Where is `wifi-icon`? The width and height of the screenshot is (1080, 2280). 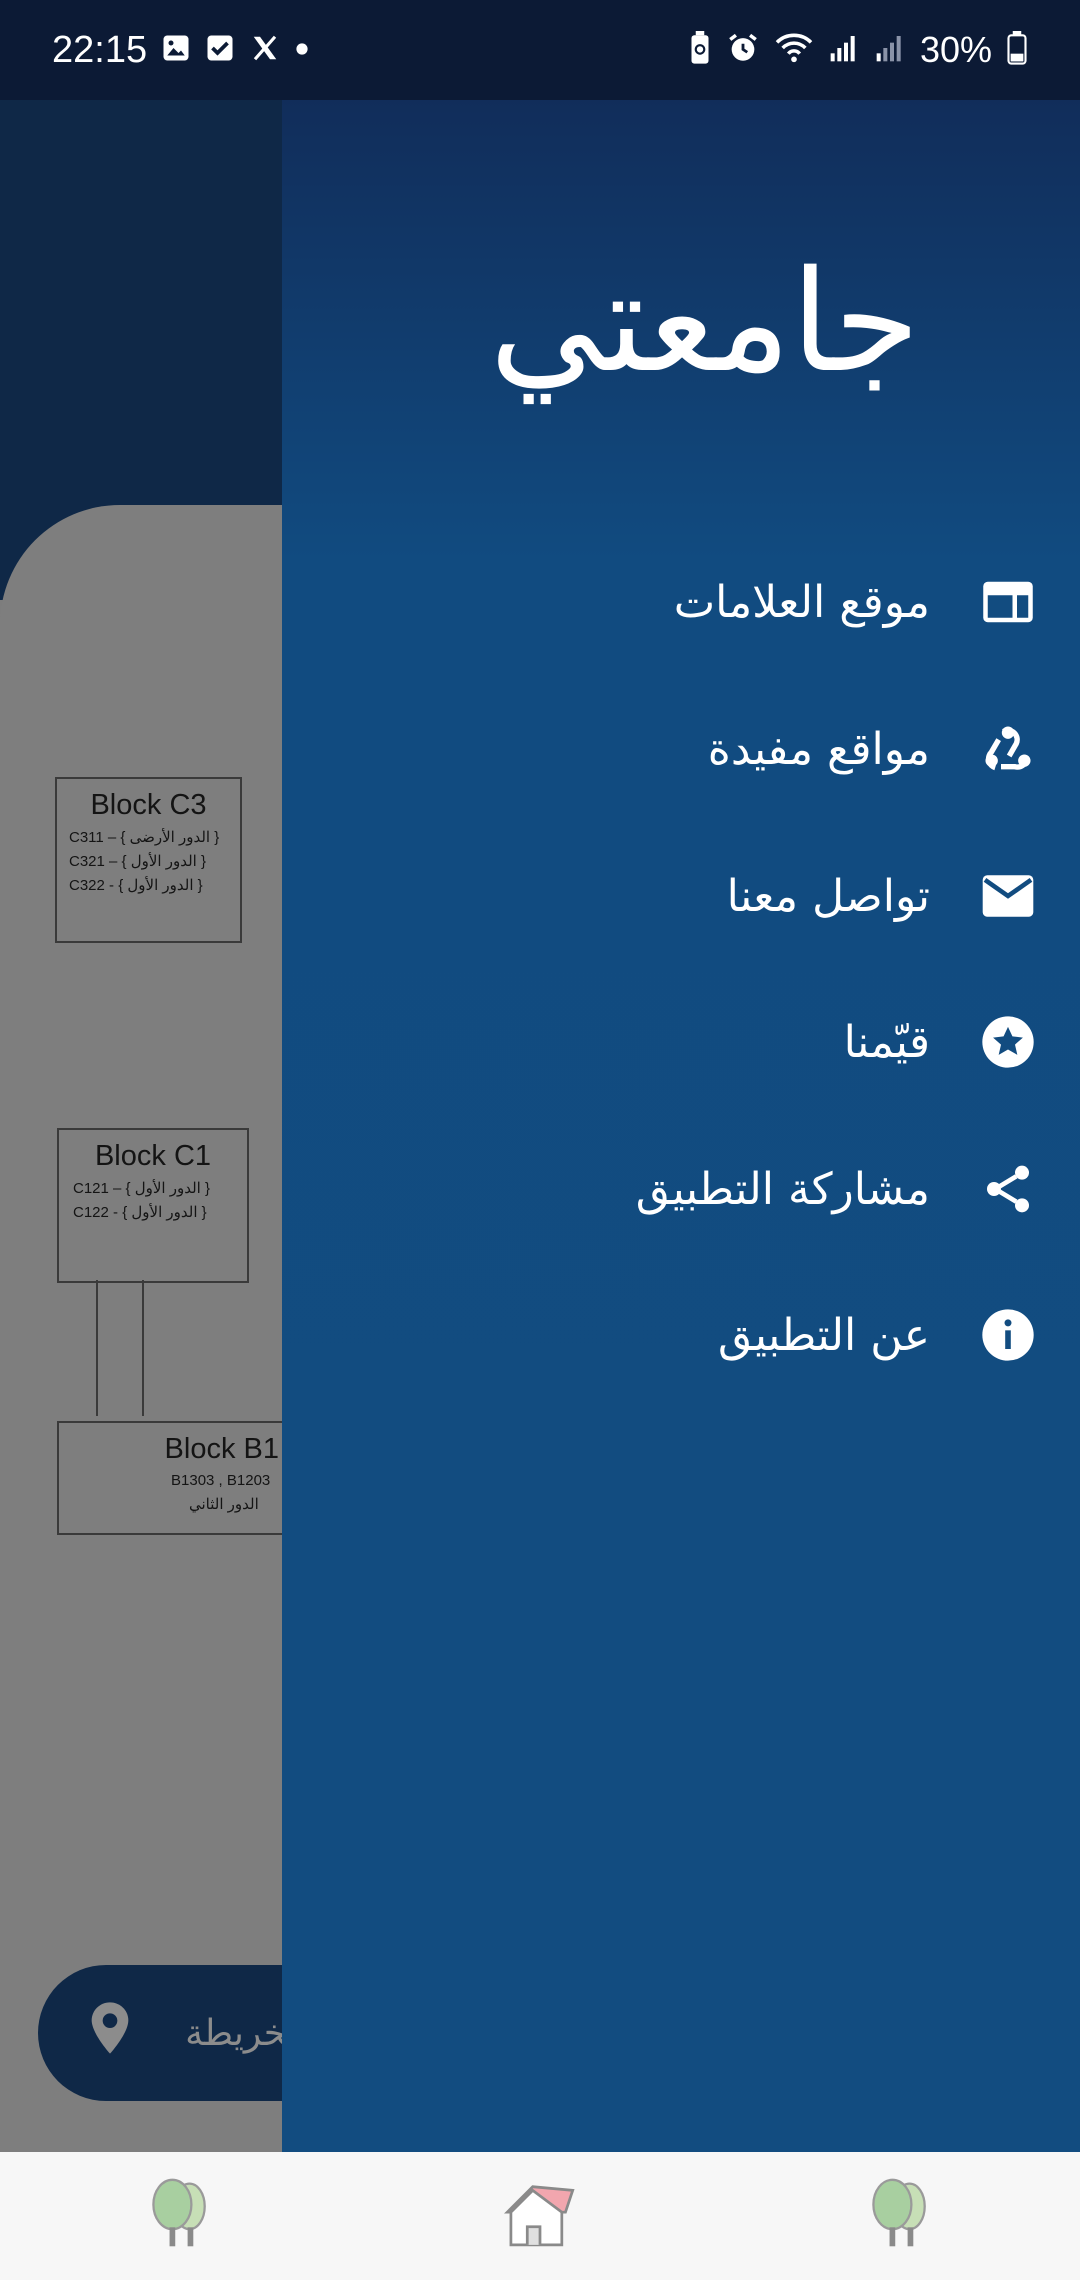
wifi-icon is located at coordinates (794, 50).